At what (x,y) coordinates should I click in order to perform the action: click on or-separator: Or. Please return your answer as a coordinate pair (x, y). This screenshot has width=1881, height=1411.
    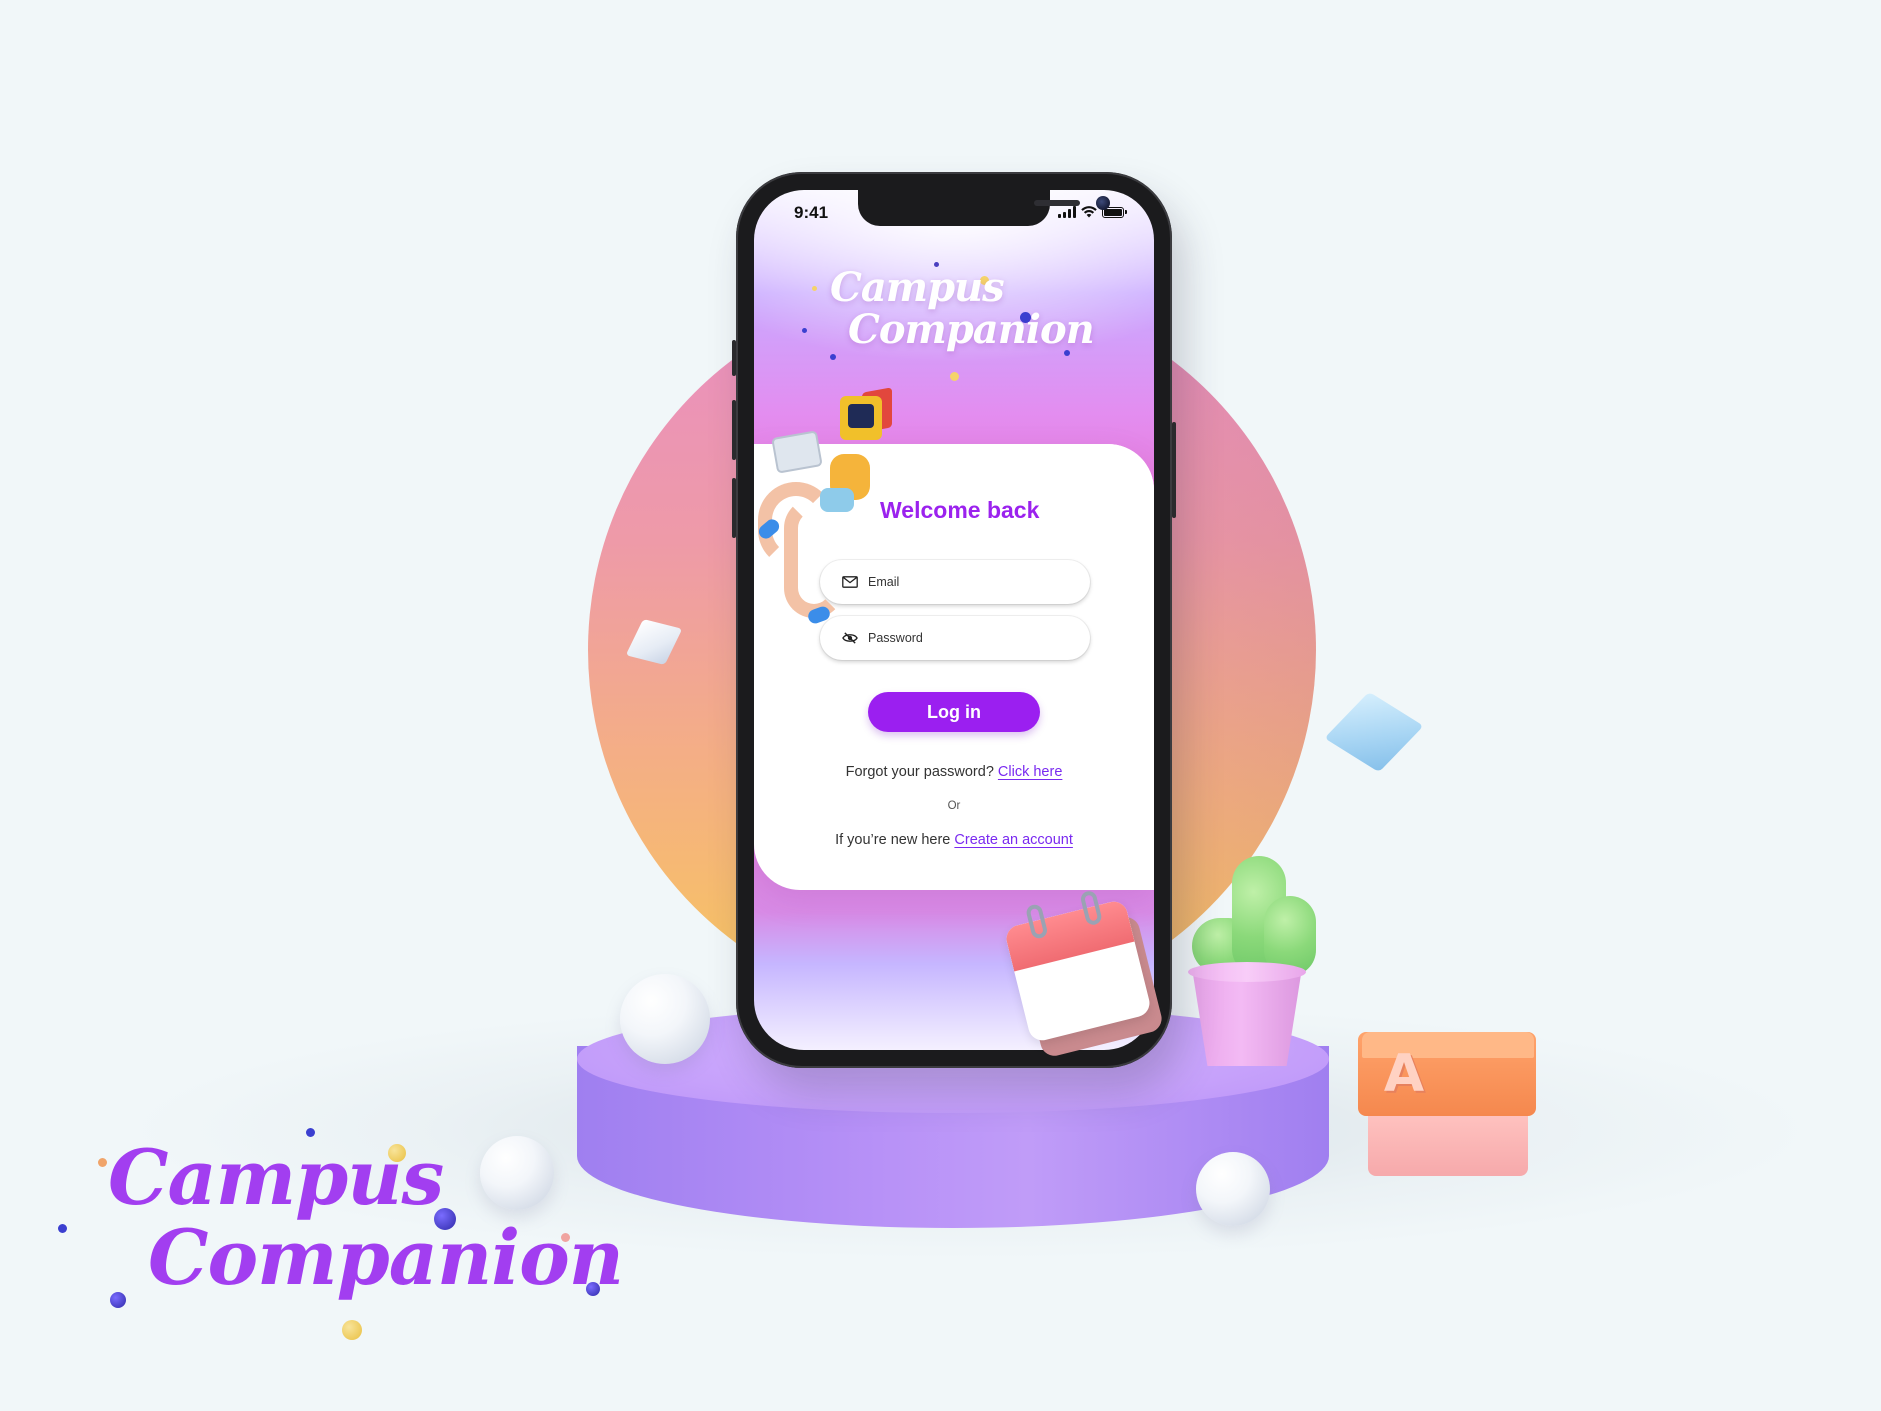
    Looking at the image, I should click on (954, 806).